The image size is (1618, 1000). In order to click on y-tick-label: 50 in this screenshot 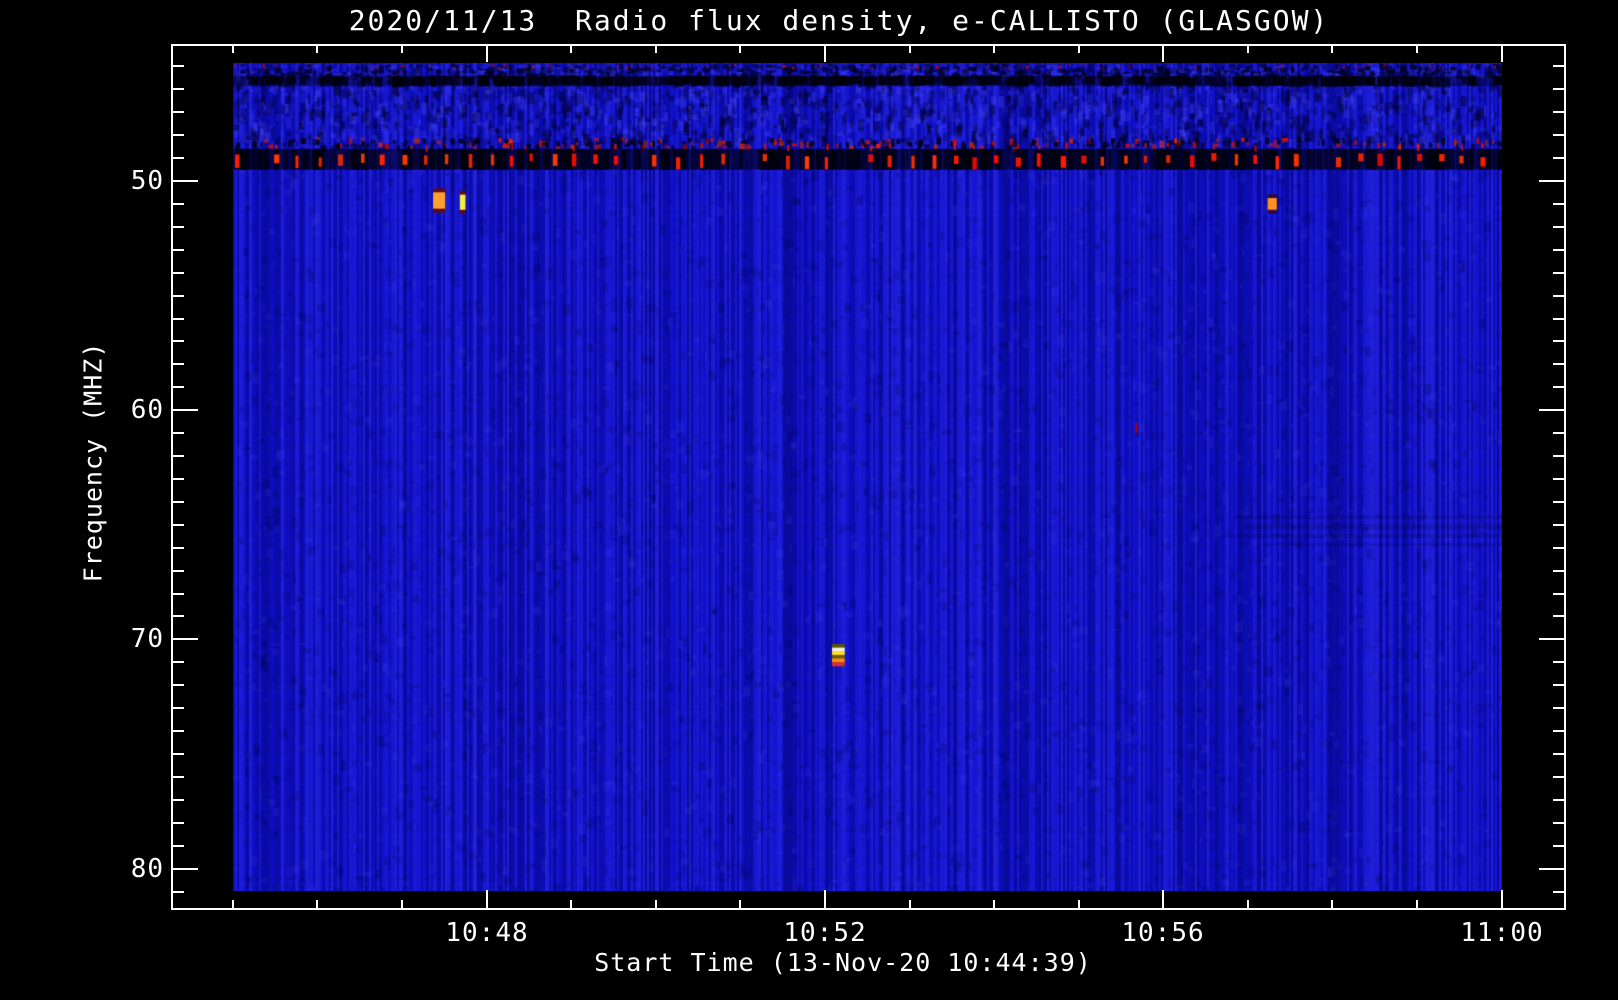, I will do `click(147, 181)`.